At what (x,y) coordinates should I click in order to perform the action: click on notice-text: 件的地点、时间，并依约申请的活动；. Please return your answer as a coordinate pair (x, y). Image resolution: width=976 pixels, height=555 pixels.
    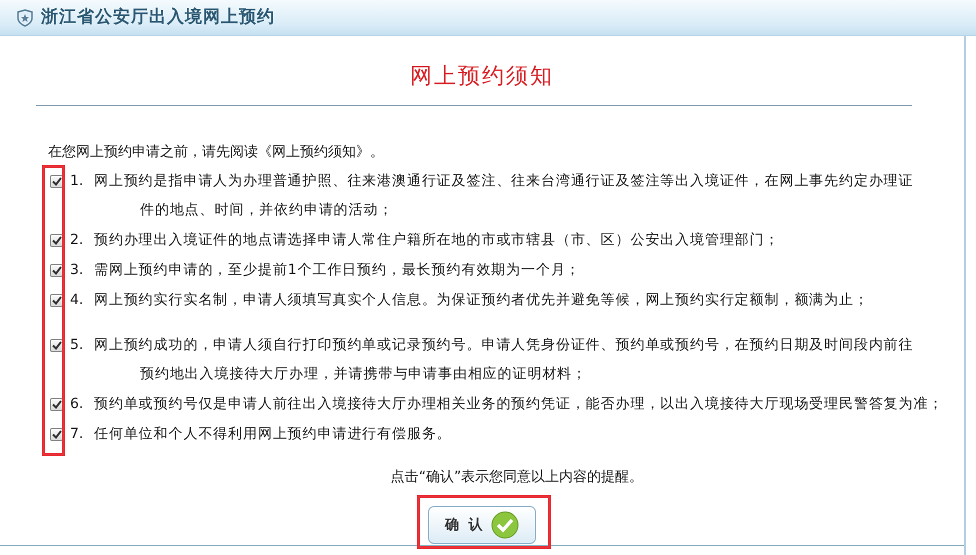
    Looking at the image, I should click on (266, 210).